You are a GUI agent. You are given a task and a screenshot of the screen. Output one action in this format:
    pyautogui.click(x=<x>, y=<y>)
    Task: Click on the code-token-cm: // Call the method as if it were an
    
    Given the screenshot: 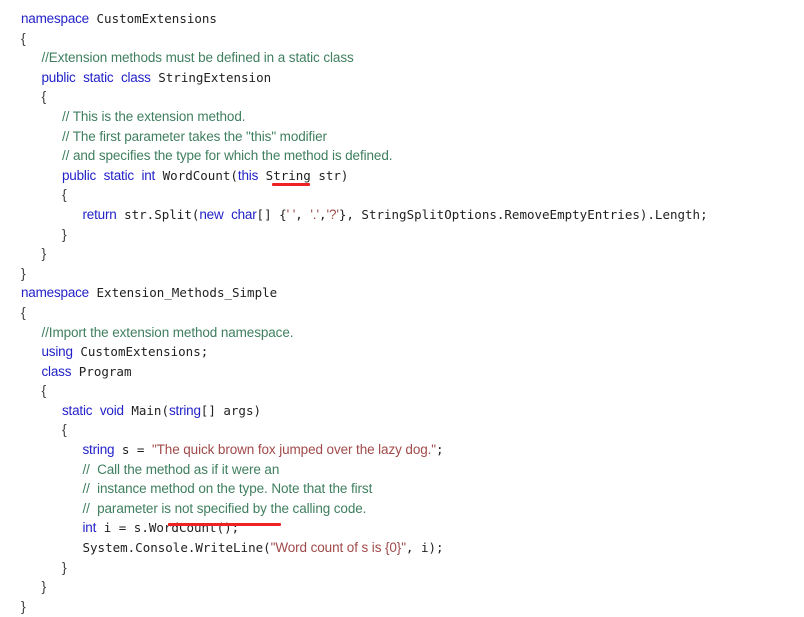 What is the action you would take?
    pyautogui.click(x=181, y=469)
    